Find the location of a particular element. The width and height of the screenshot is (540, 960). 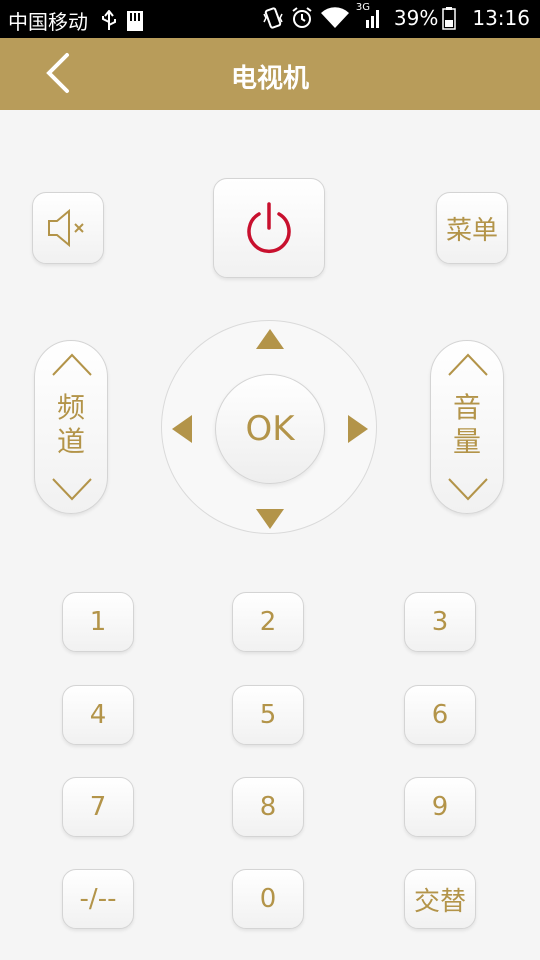

triangle-down-icon is located at coordinates (270, 519).